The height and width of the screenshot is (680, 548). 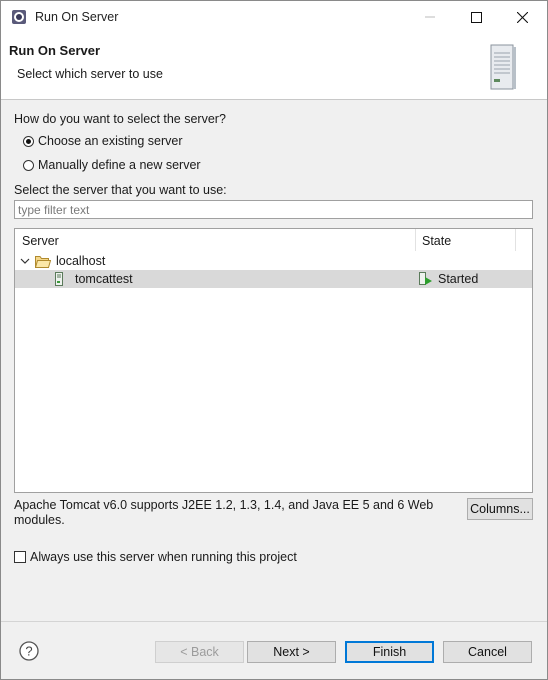 I want to click on selection-question: How do you want to select the server?, so click(x=120, y=119).